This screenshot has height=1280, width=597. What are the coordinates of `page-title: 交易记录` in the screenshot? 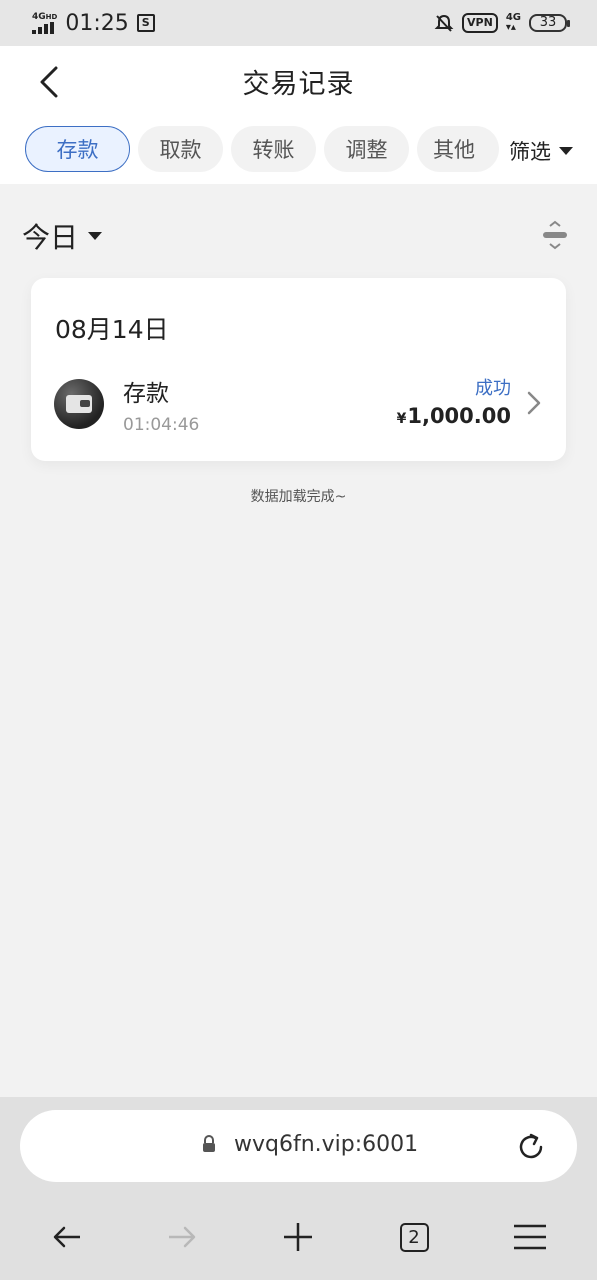 It's located at (298, 84).